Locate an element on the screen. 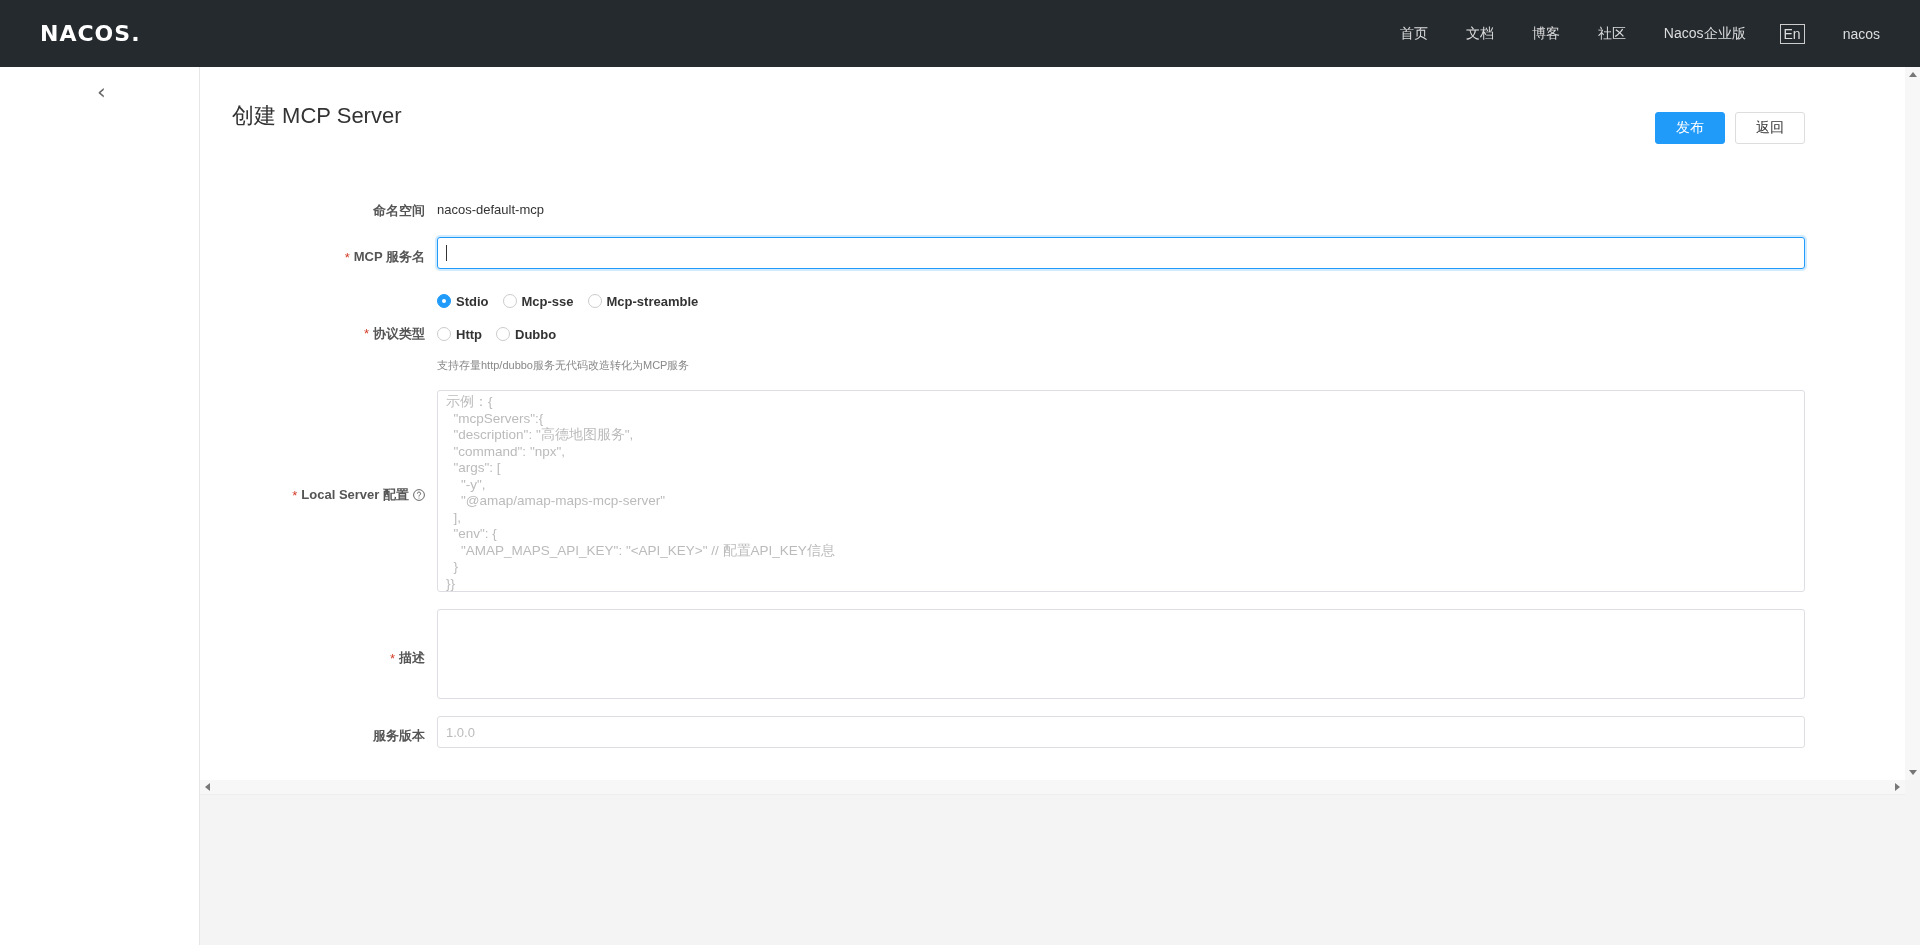 This screenshot has height=945, width=1920. nav-link: nacos is located at coordinates (1861, 33).